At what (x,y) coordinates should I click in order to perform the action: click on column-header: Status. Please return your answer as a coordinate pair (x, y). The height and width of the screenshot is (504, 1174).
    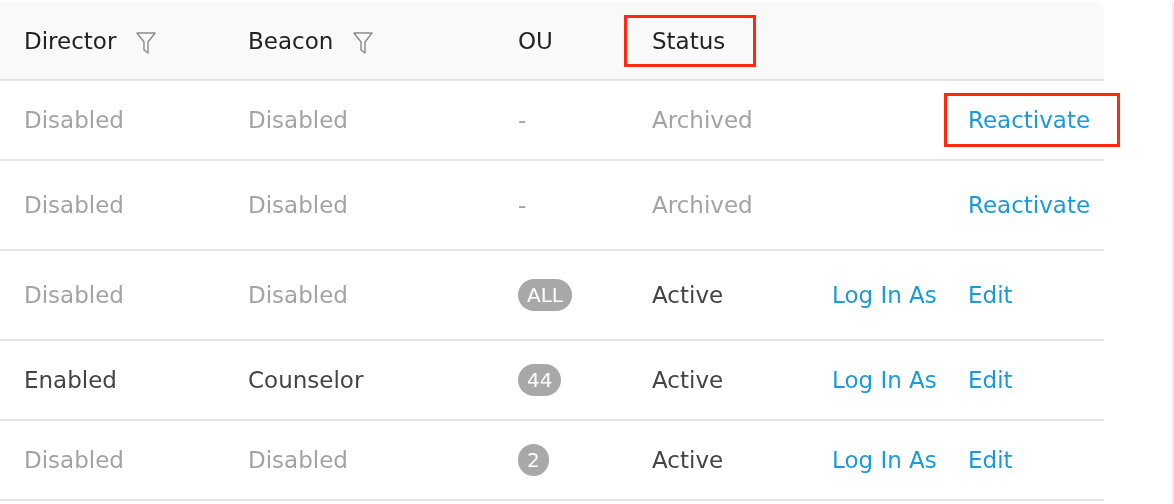
    Looking at the image, I should click on (690, 40).